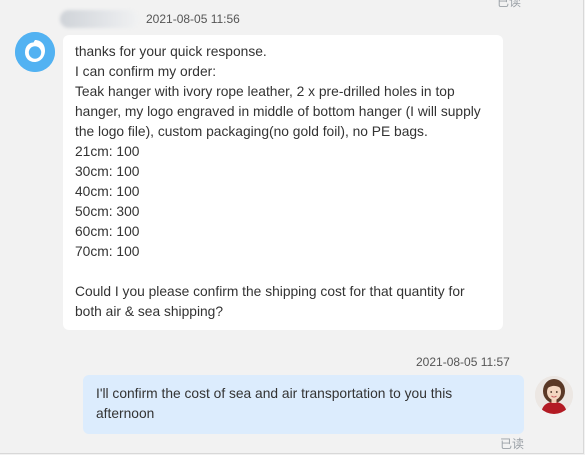 This screenshot has width=585, height=455. What do you see at coordinates (193, 19) in the screenshot?
I see `incoming-timestamp: 2021-08-05 11:56` at bounding box center [193, 19].